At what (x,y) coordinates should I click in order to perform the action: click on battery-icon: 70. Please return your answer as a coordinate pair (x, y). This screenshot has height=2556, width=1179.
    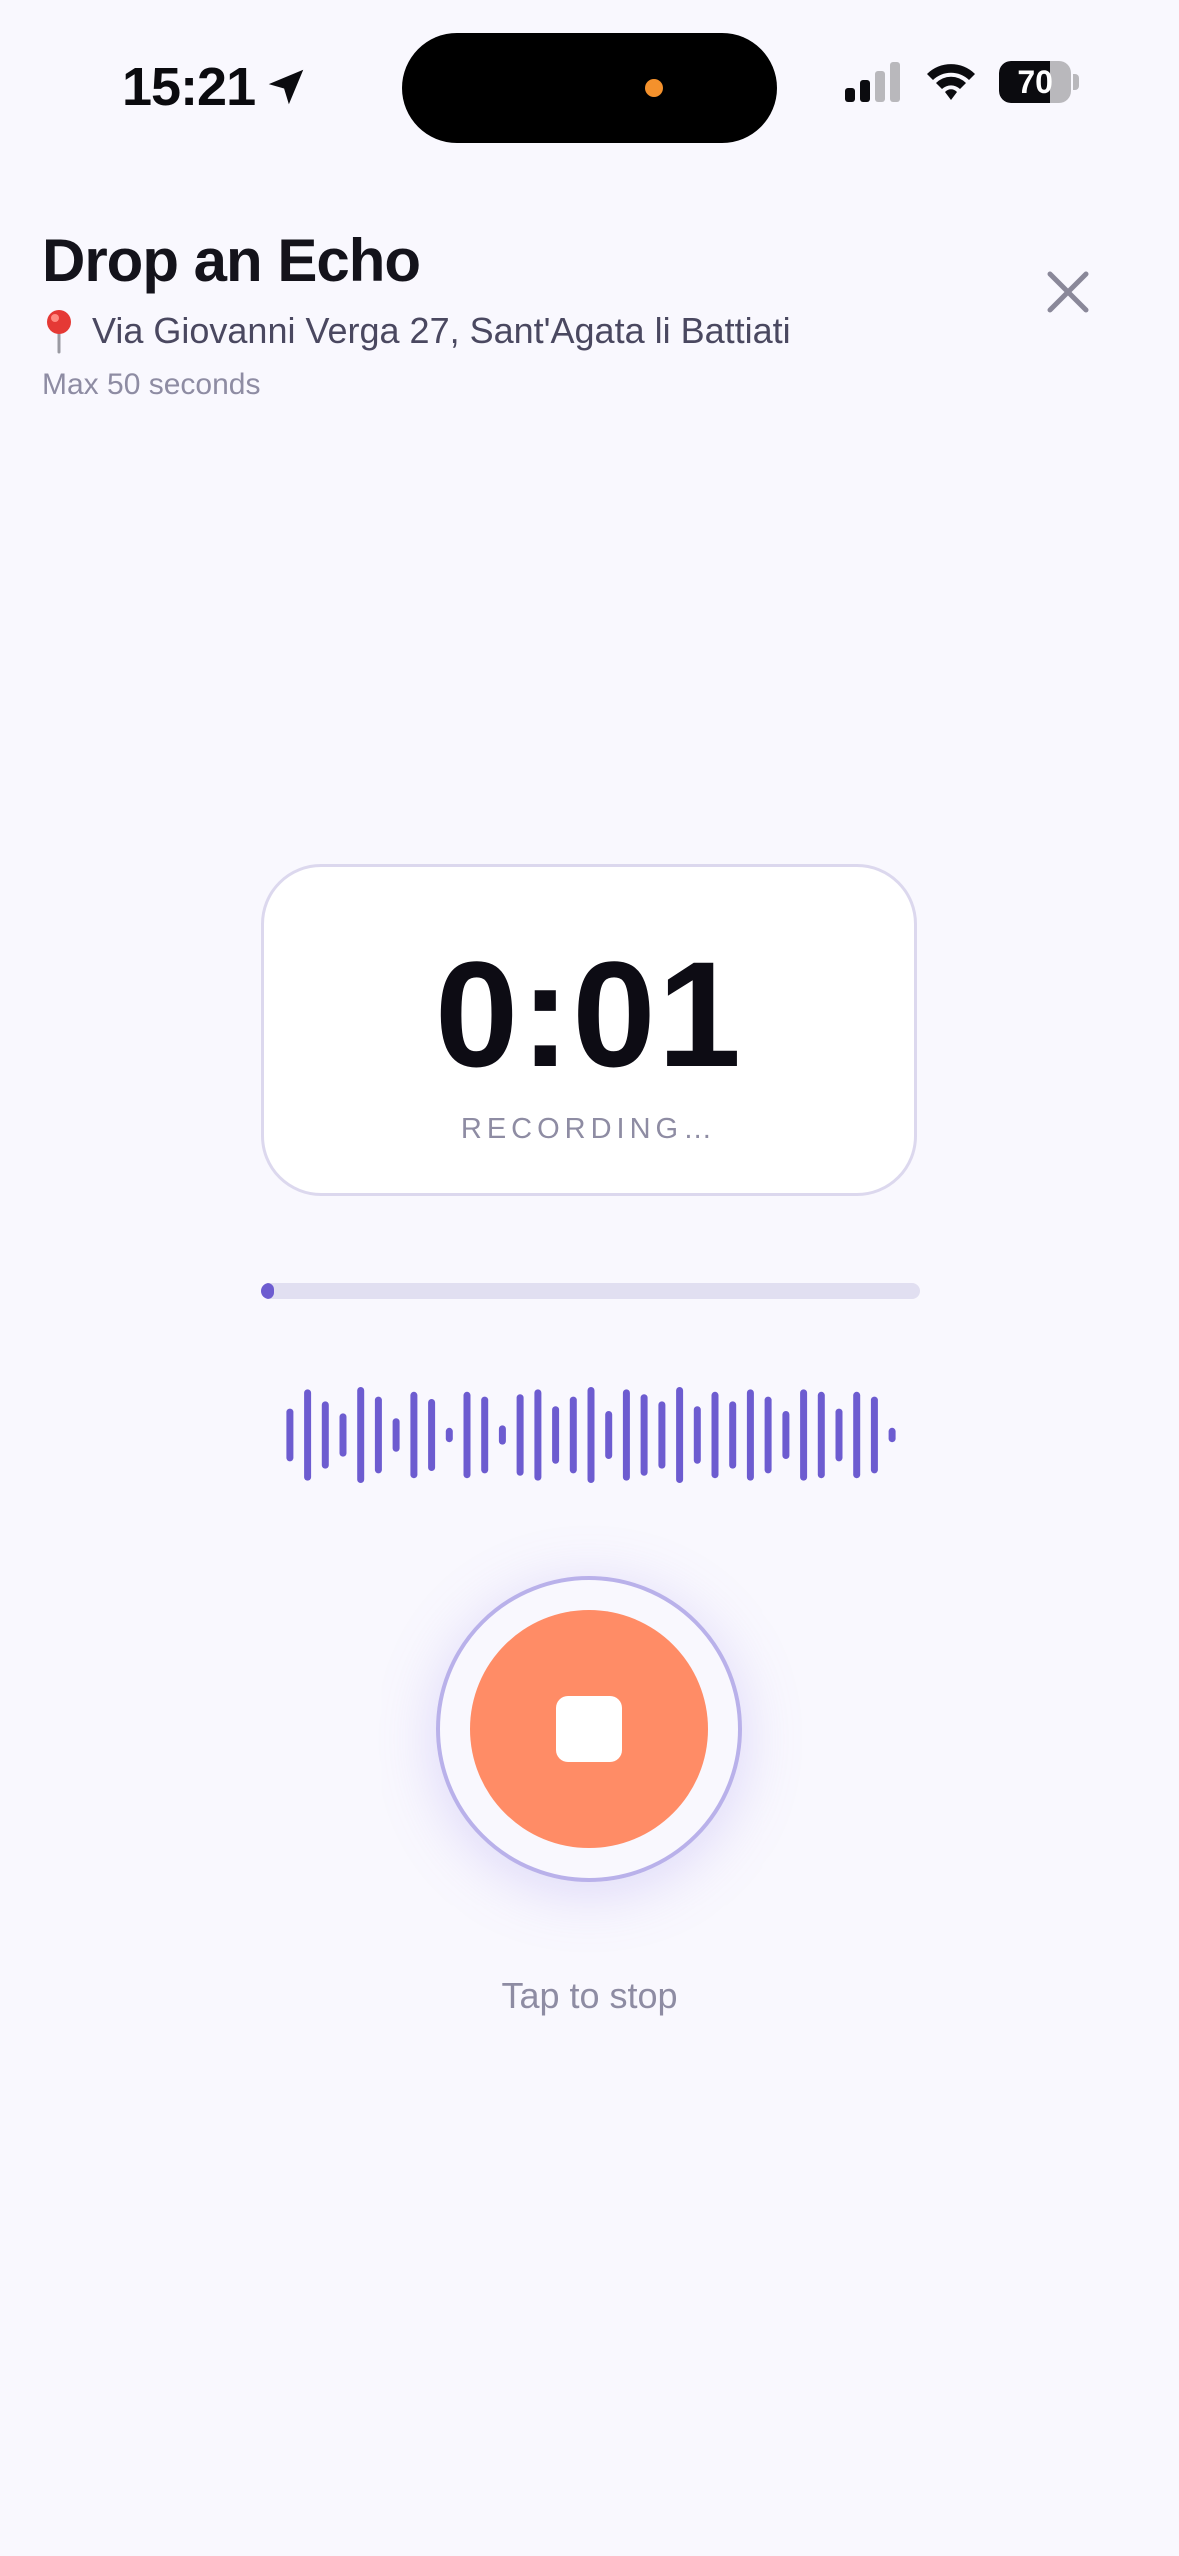
    Looking at the image, I should click on (1039, 82).